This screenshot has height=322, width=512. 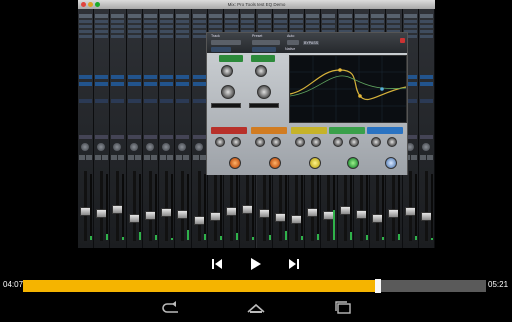 I want to click on hpf-band-header, so click(x=231, y=58).